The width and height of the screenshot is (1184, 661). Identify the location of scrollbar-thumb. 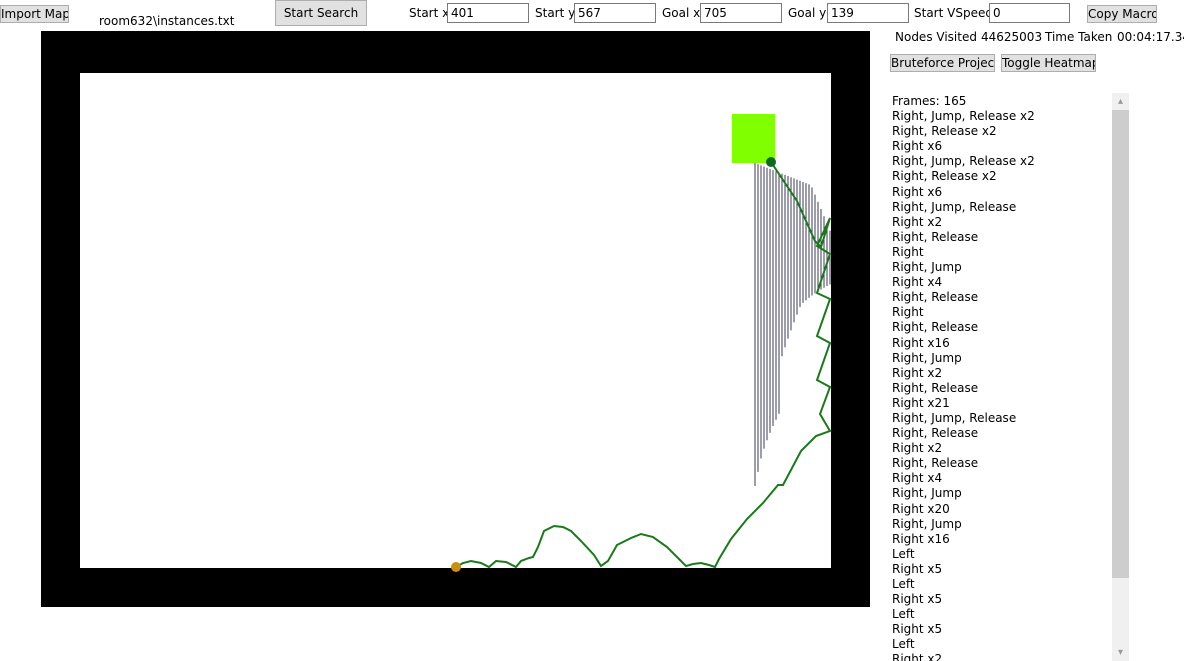
(1120, 344).